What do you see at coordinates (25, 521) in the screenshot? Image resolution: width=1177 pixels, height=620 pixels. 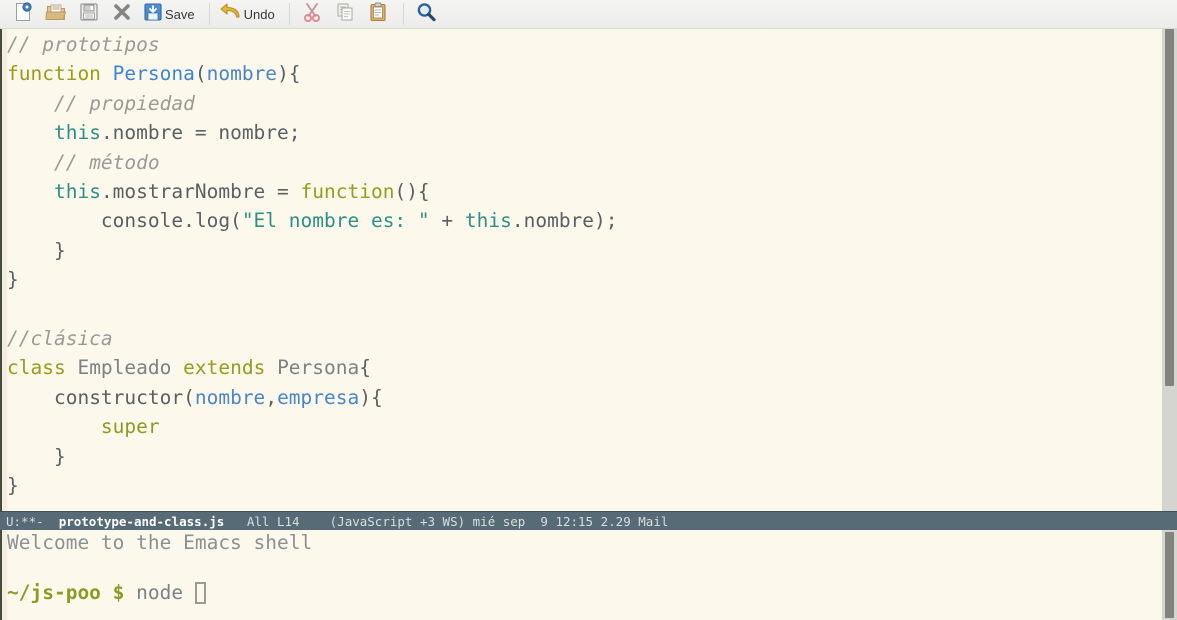 I see `mode-line-status: U:**-` at bounding box center [25, 521].